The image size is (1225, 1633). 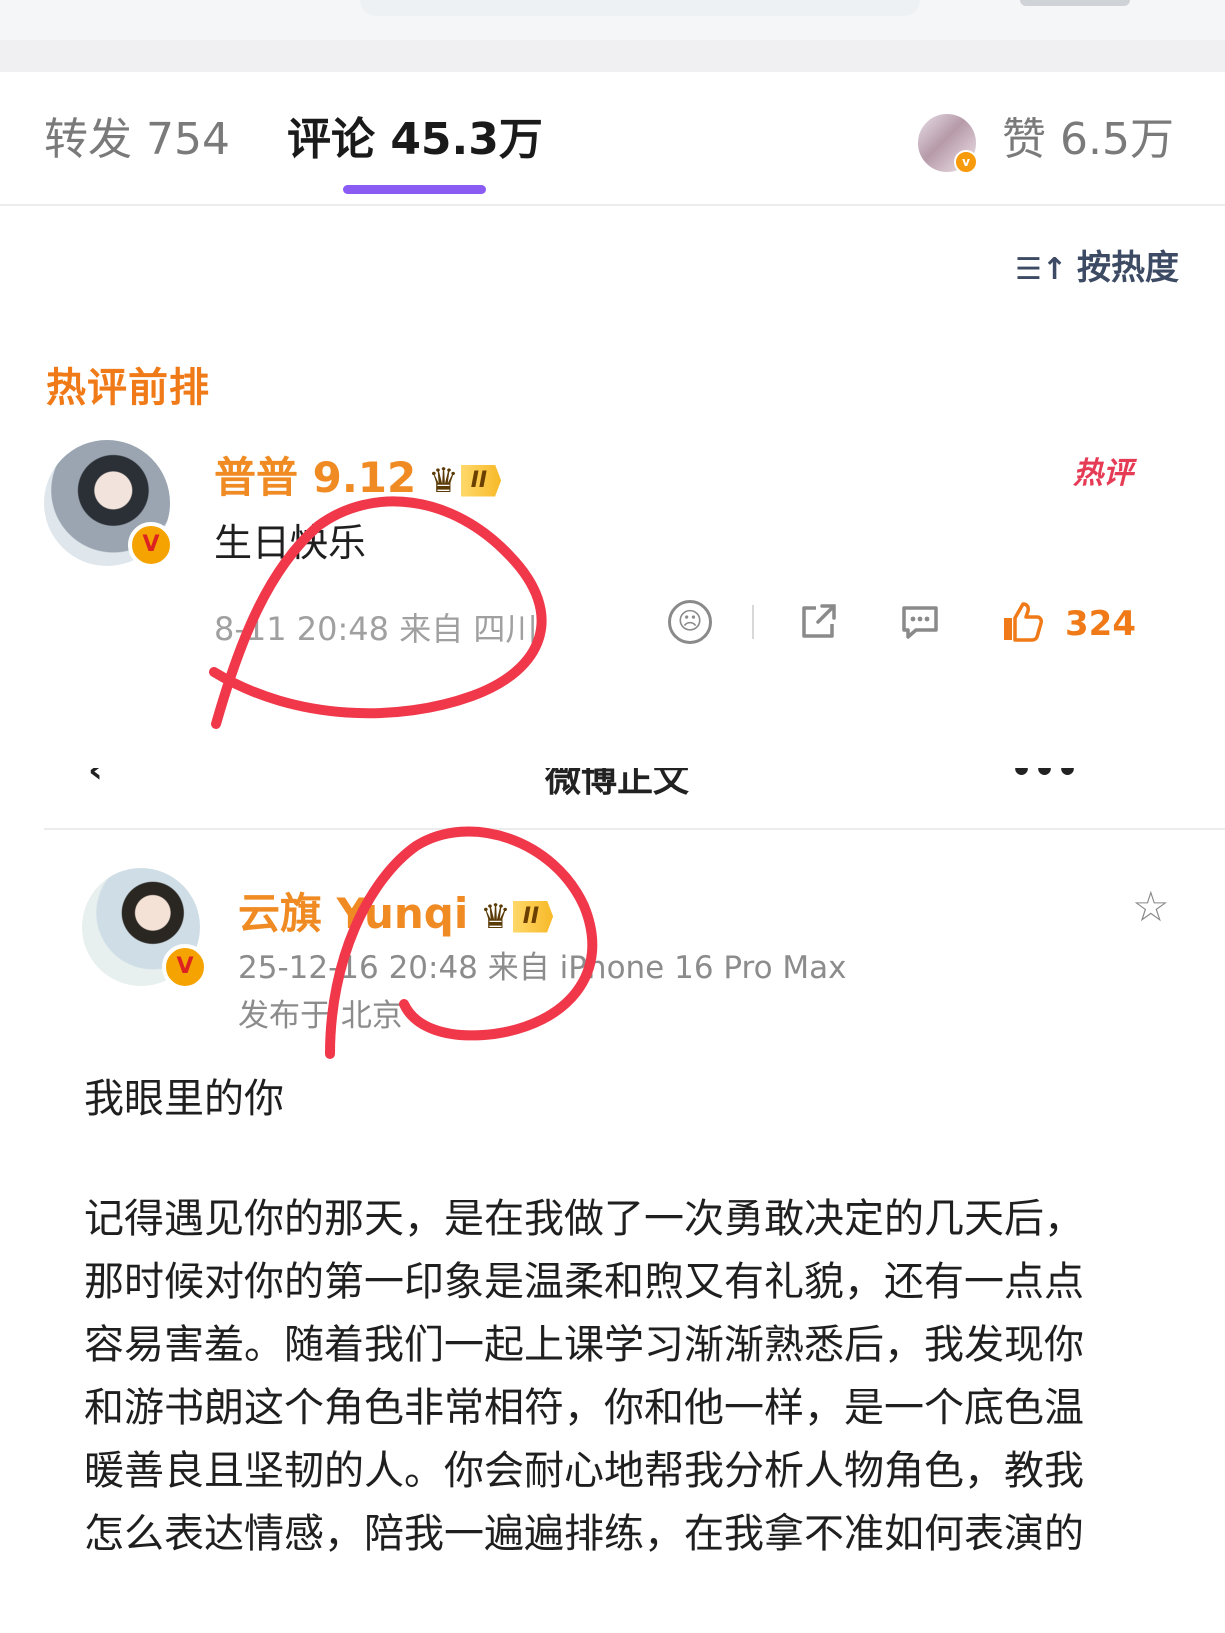 What do you see at coordinates (109, 504) in the screenshot?
I see `commenter-avatar: V` at bounding box center [109, 504].